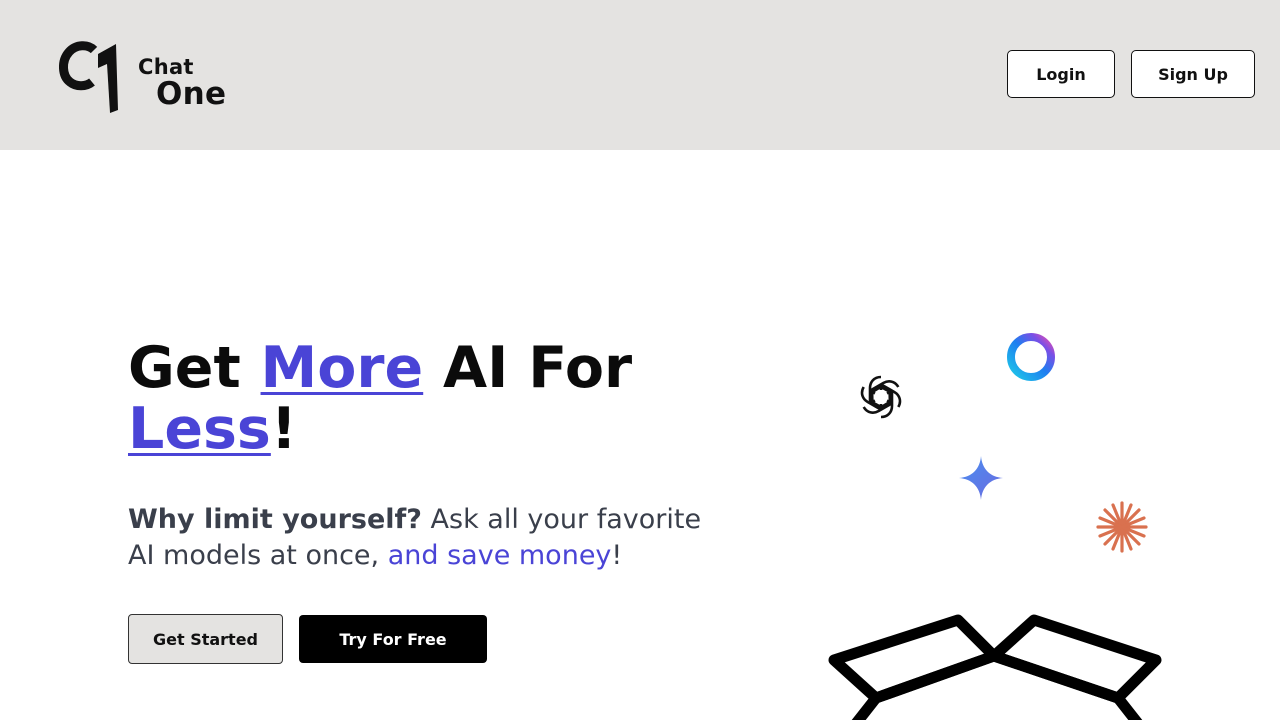 This screenshot has width=1280, height=720. Describe the element at coordinates (1122, 527) in the screenshot. I see `claude-burst-icon` at that location.